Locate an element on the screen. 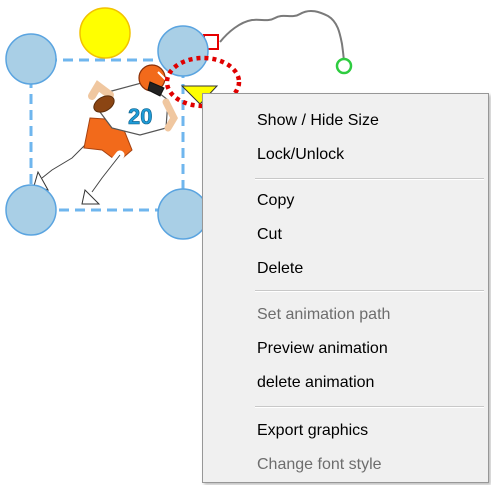  menu-item-change-font-style: Change font style is located at coordinates (370, 465).